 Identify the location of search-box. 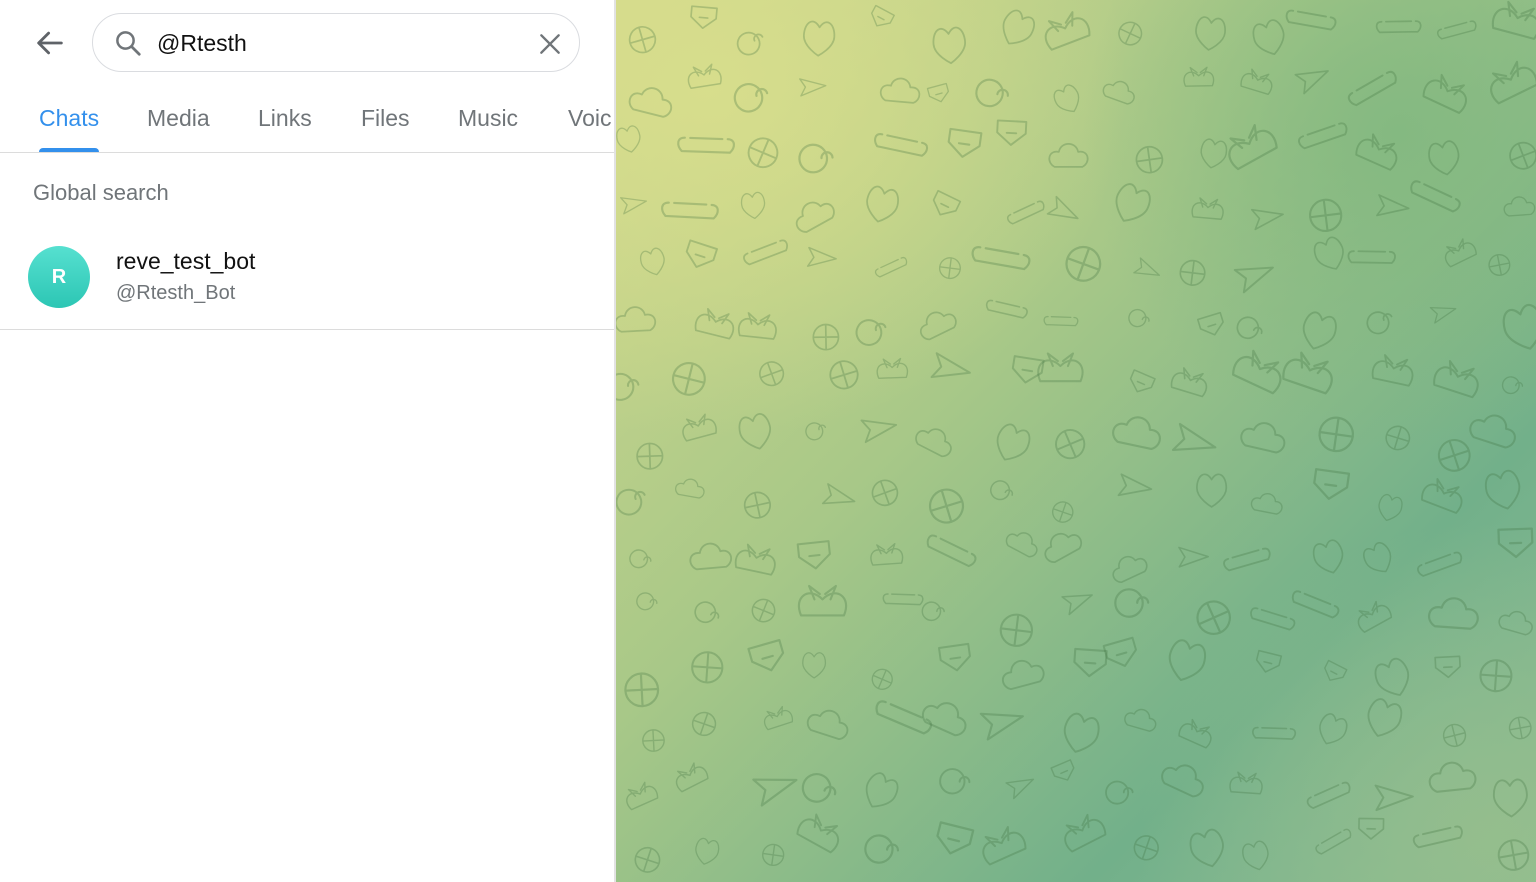
(336, 42).